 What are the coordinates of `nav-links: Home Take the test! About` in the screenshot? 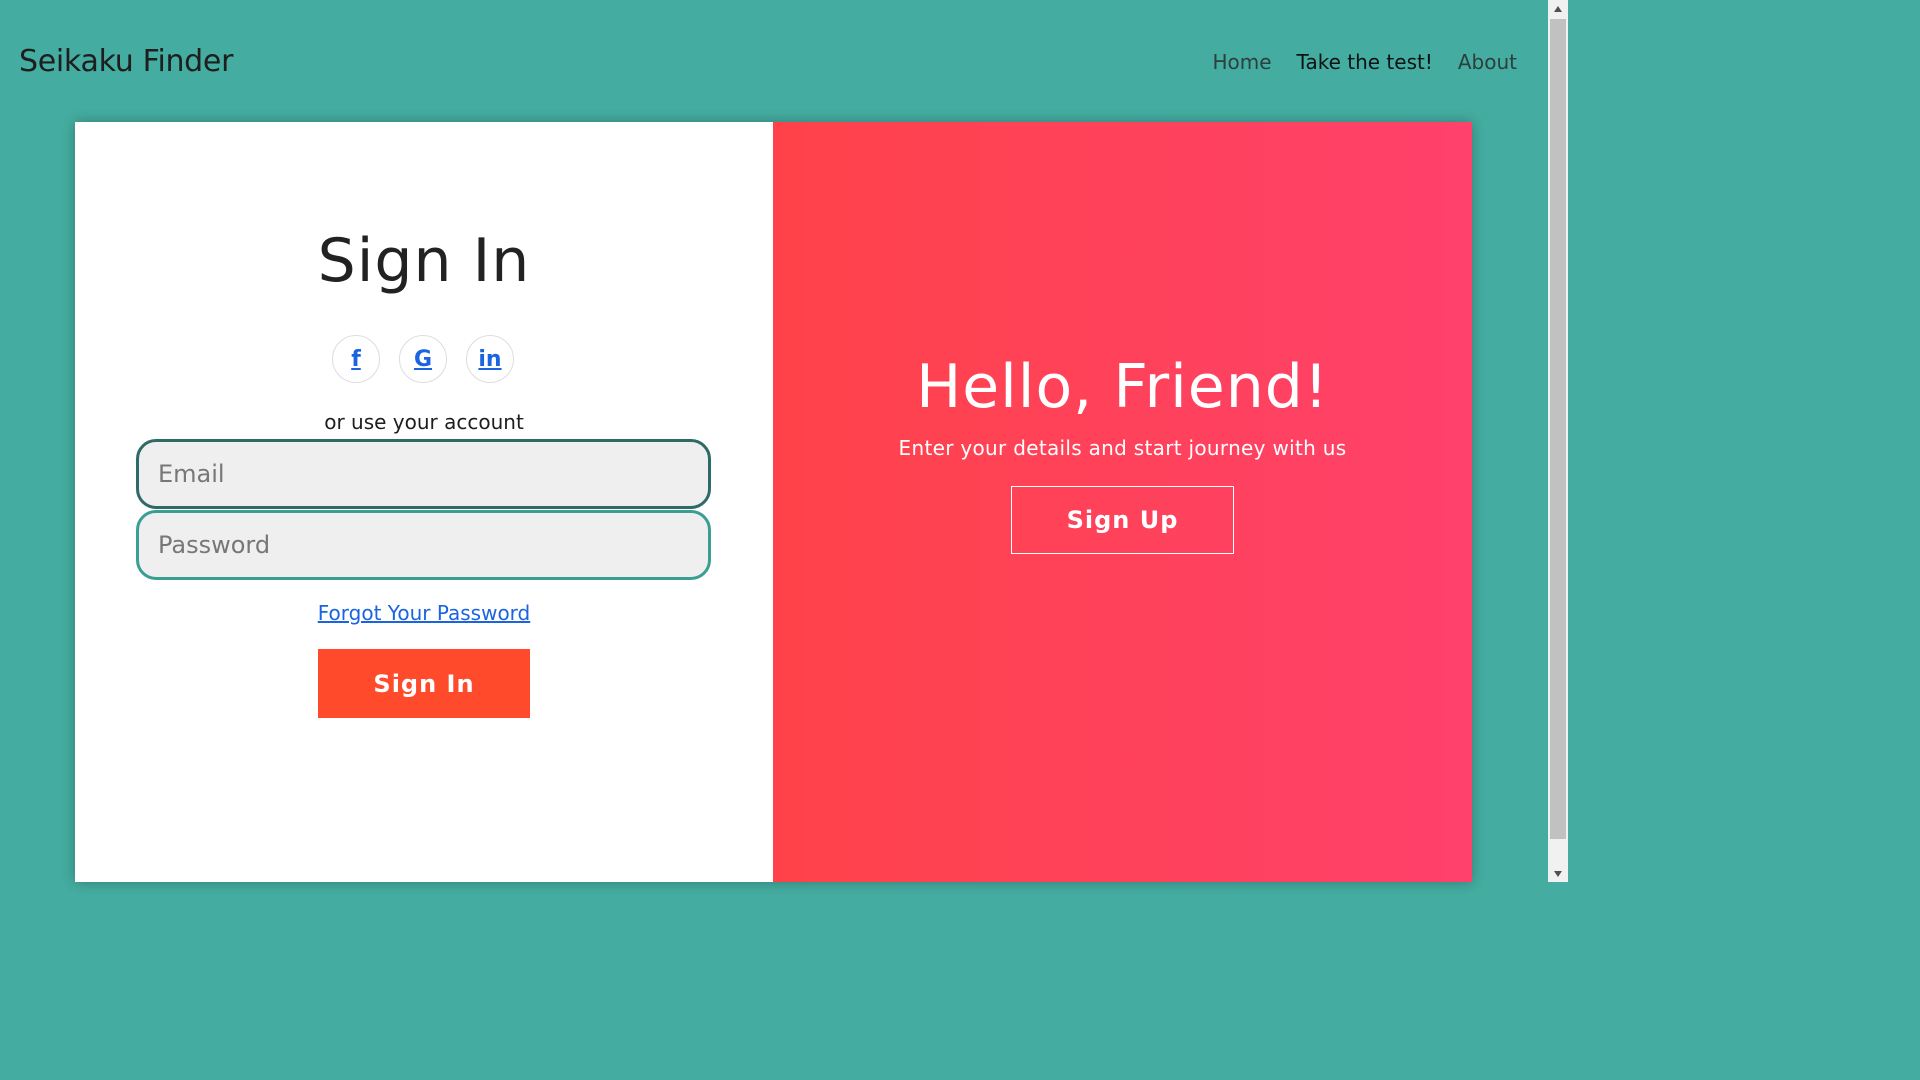 It's located at (1364, 62).